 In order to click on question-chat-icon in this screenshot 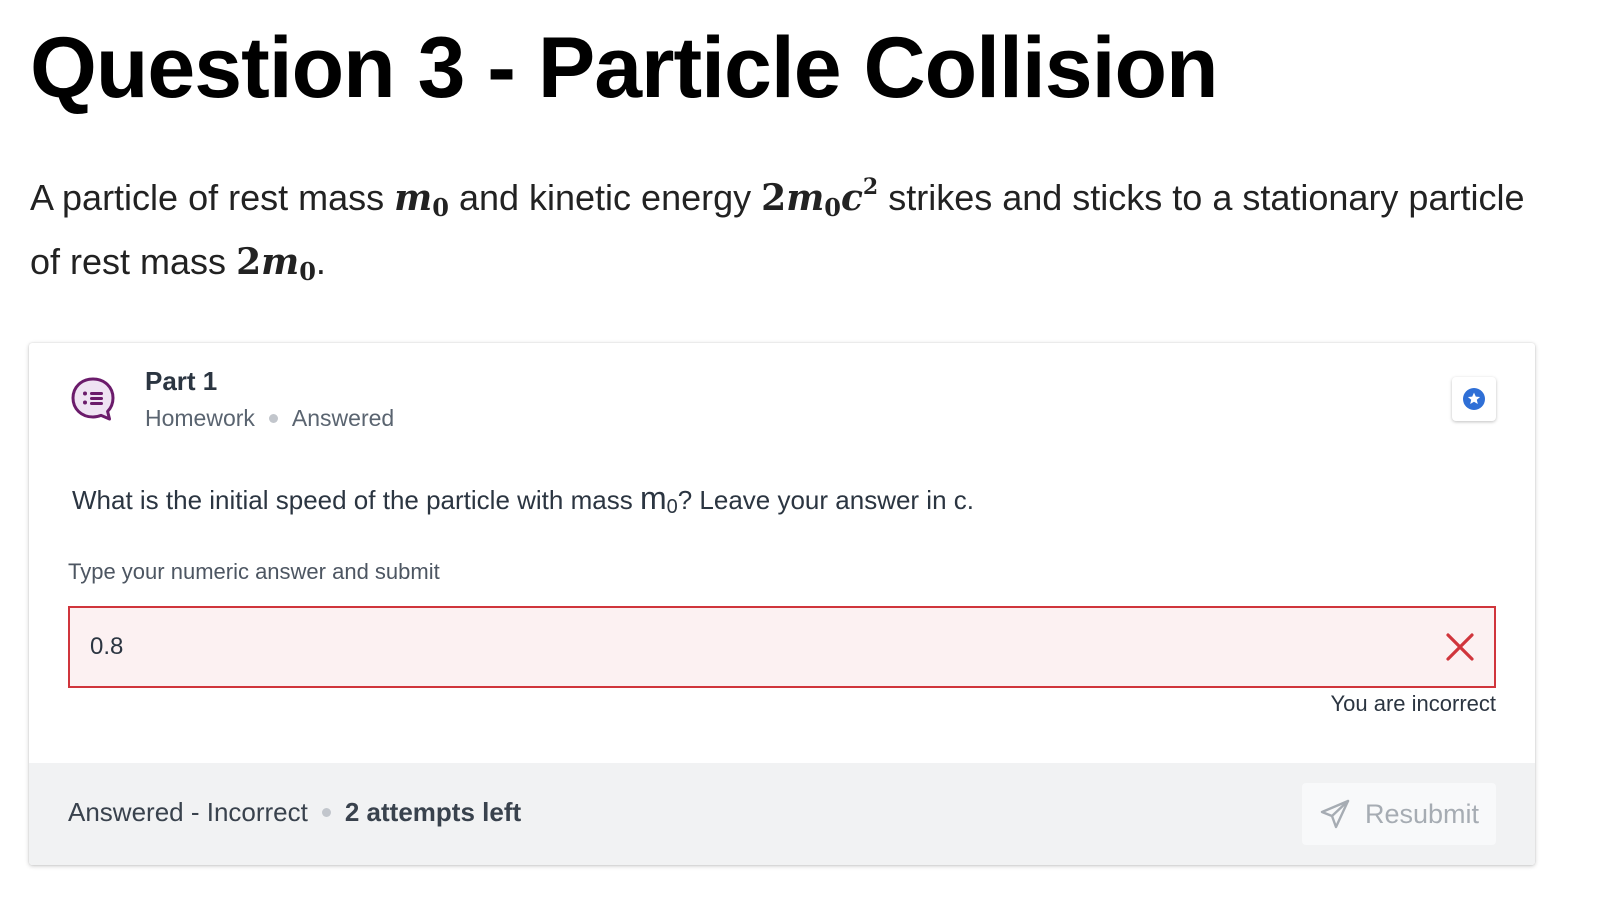, I will do `click(93, 399)`.